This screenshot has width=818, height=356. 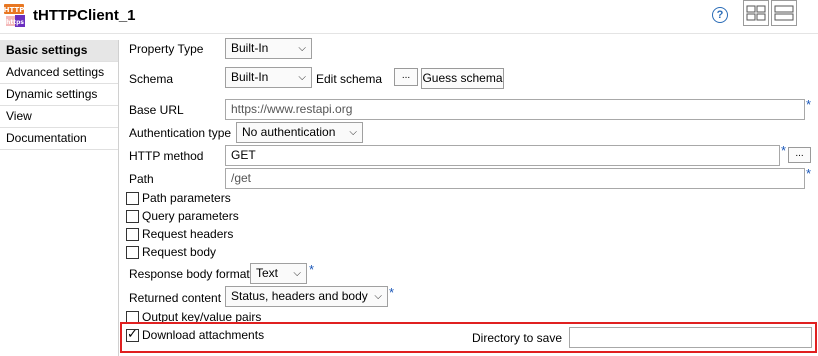 What do you see at coordinates (132, 252) in the screenshot?
I see `request-body-checkbox` at bounding box center [132, 252].